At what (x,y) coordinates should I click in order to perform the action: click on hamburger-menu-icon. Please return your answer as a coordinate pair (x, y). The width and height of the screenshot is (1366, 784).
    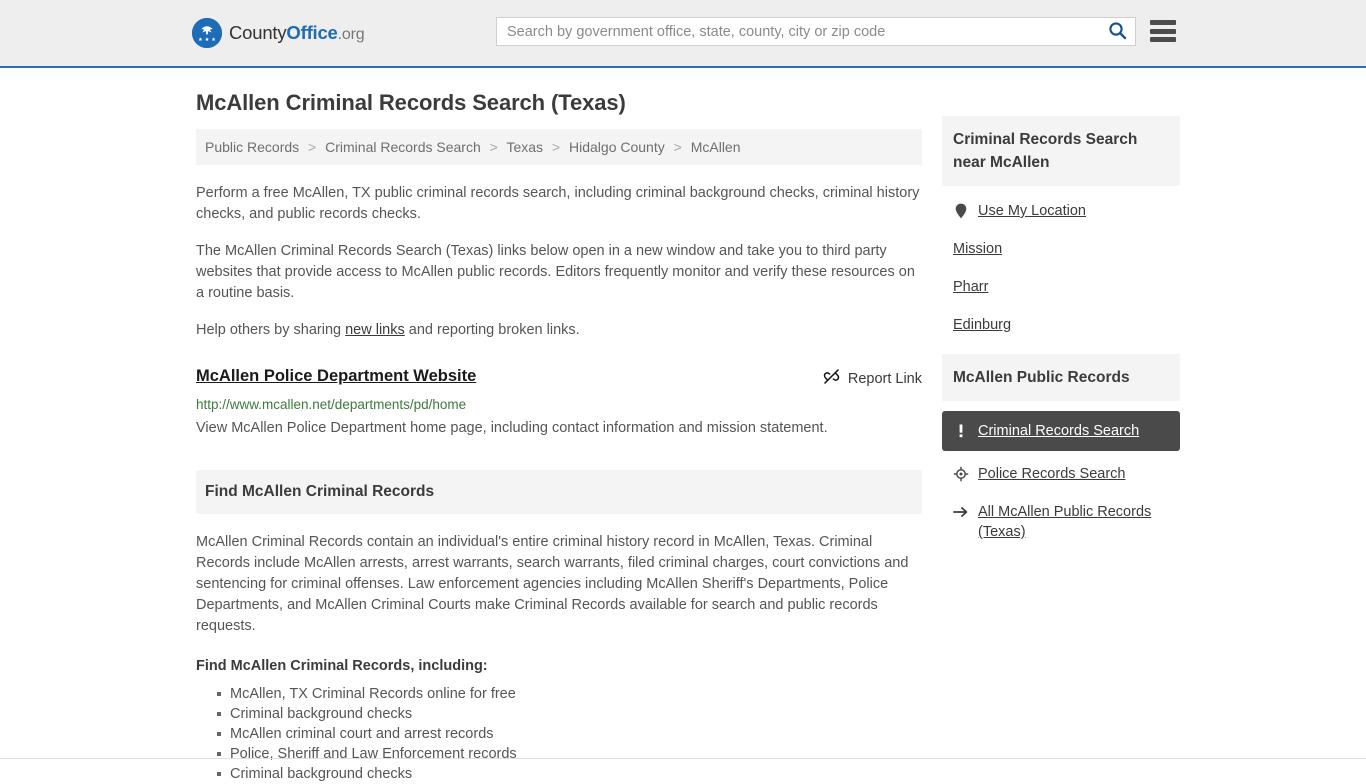
    Looking at the image, I should click on (1163, 31).